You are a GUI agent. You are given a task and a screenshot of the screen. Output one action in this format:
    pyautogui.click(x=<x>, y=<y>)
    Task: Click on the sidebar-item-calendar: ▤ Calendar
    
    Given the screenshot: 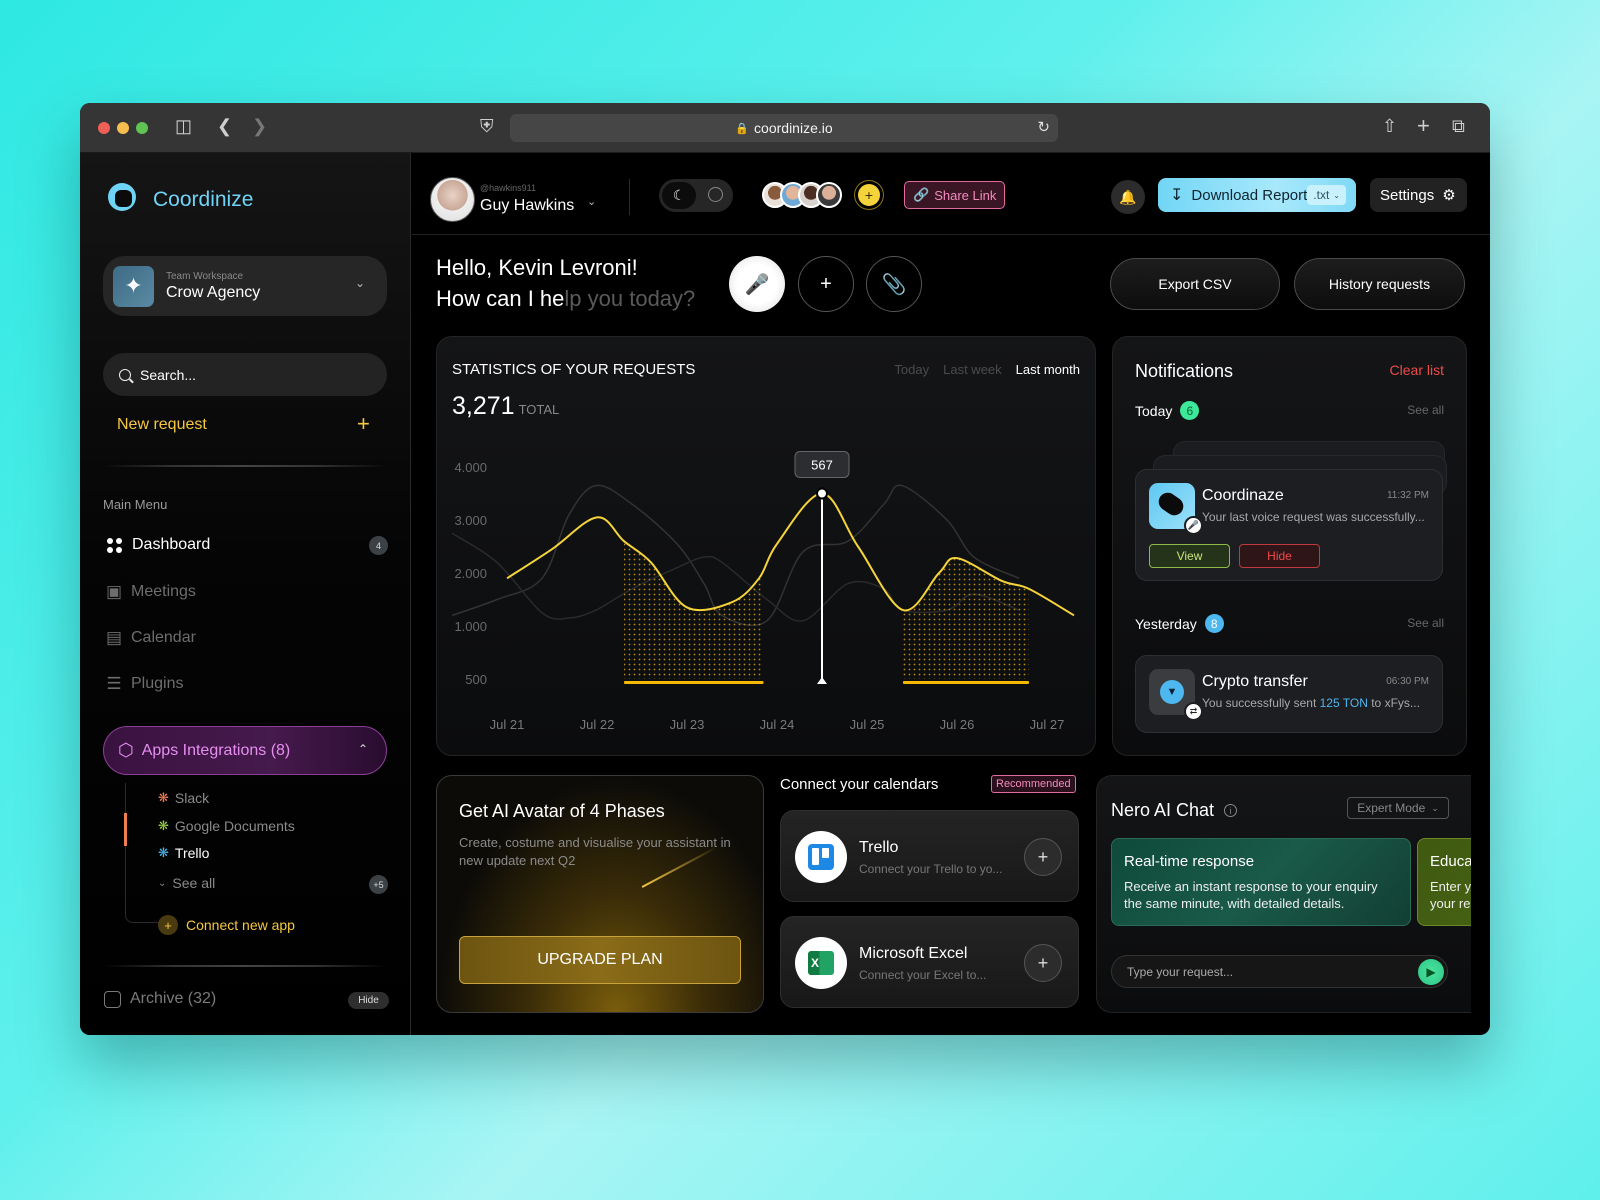 What is the action you would take?
    pyautogui.click(x=150, y=638)
    